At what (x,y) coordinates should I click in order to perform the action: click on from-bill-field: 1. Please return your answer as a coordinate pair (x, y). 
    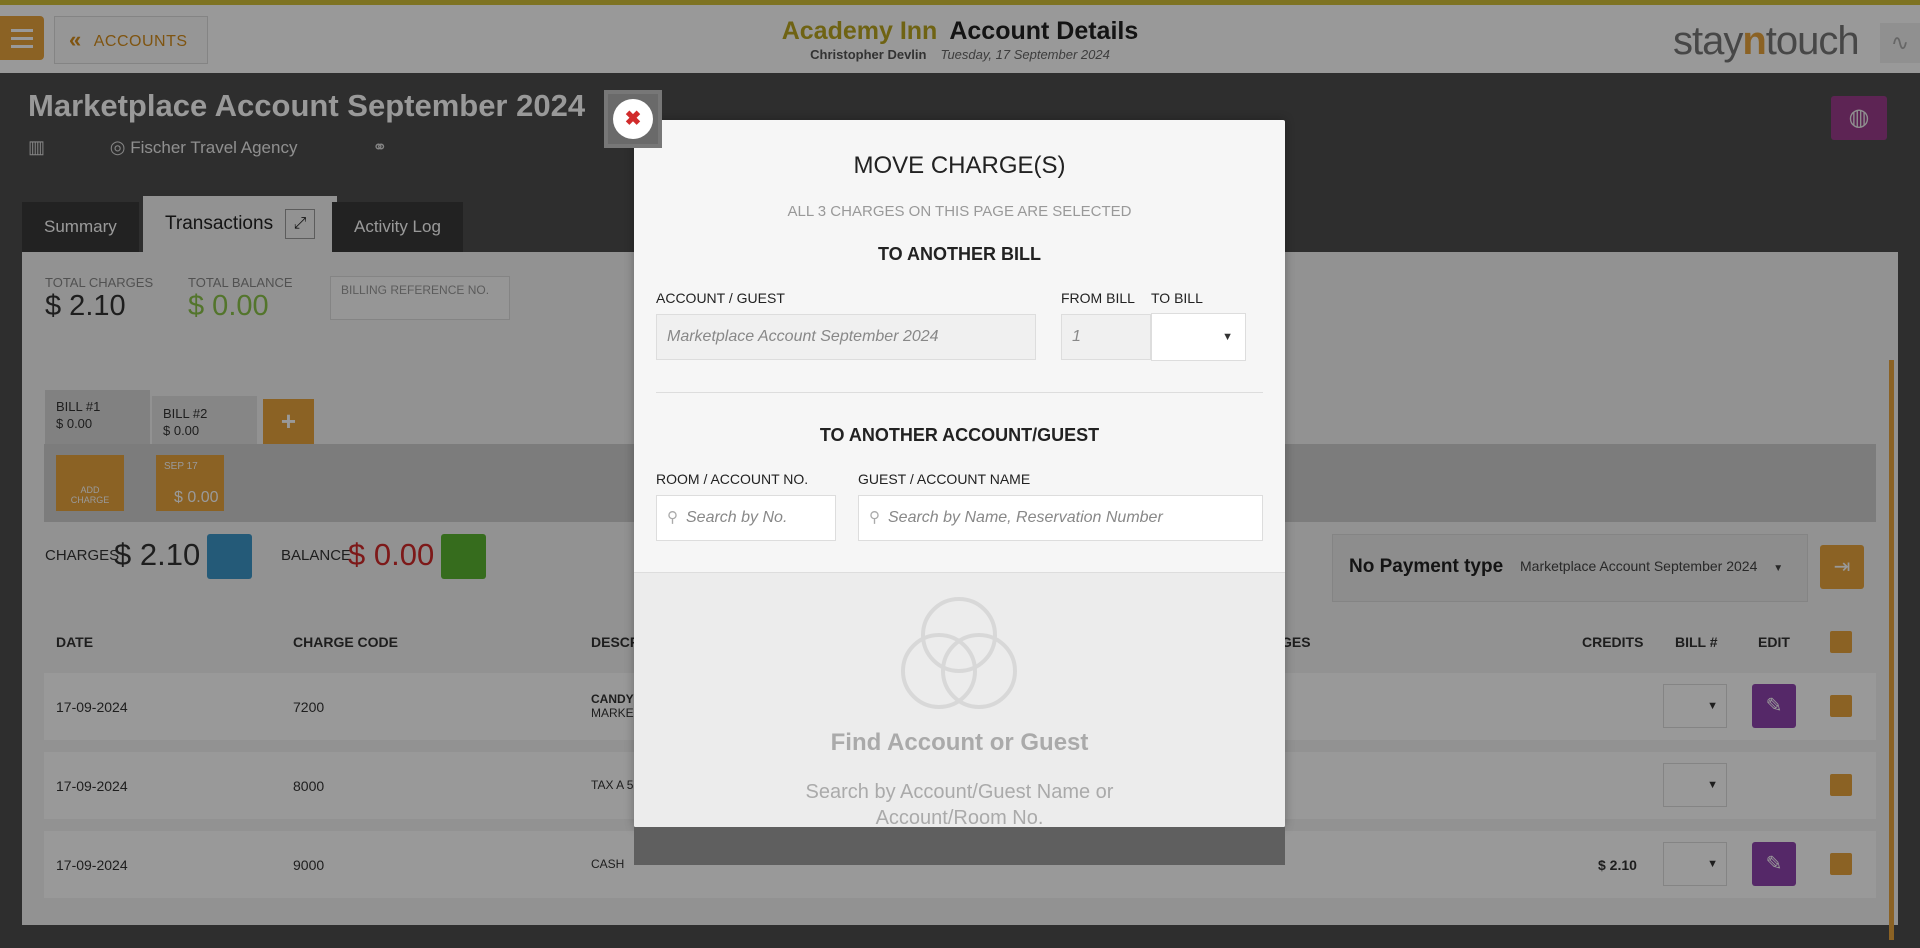
    Looking at the image, I should click on (1106, 337).